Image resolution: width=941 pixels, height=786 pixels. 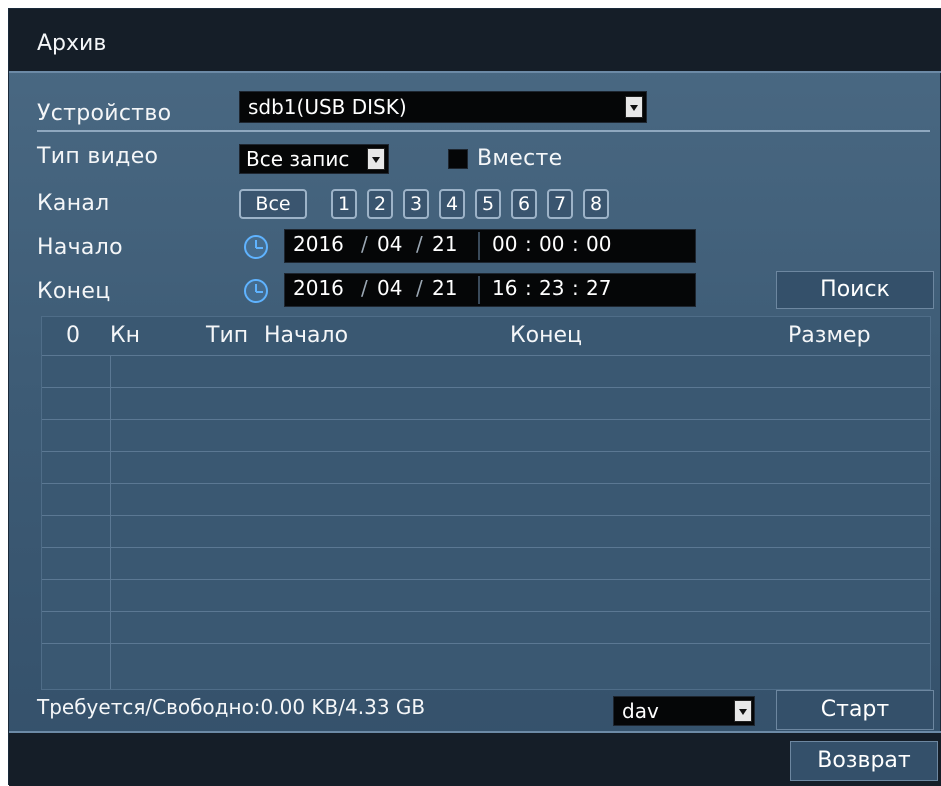 I want to click on channel-button-all: Все, so click(x=273, y=204).